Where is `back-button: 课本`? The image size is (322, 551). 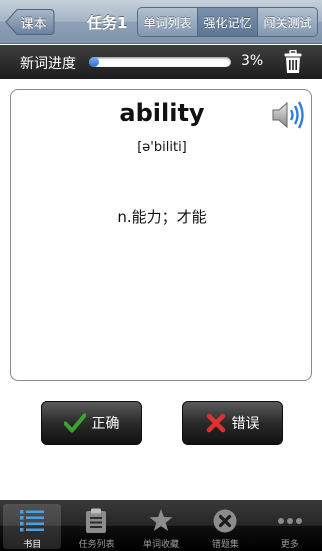 back-button: 课本 is located at coordinates (30, 22).